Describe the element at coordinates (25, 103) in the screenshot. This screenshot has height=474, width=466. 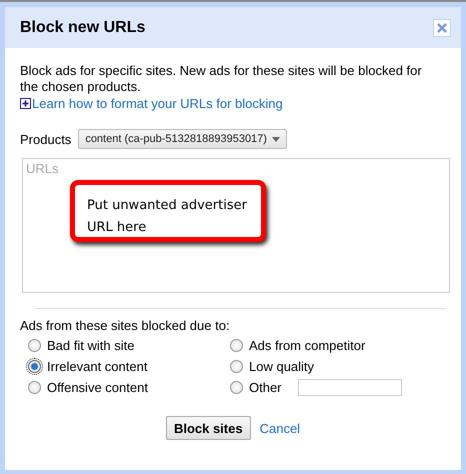
I see `expand-plus-icon` at that location.